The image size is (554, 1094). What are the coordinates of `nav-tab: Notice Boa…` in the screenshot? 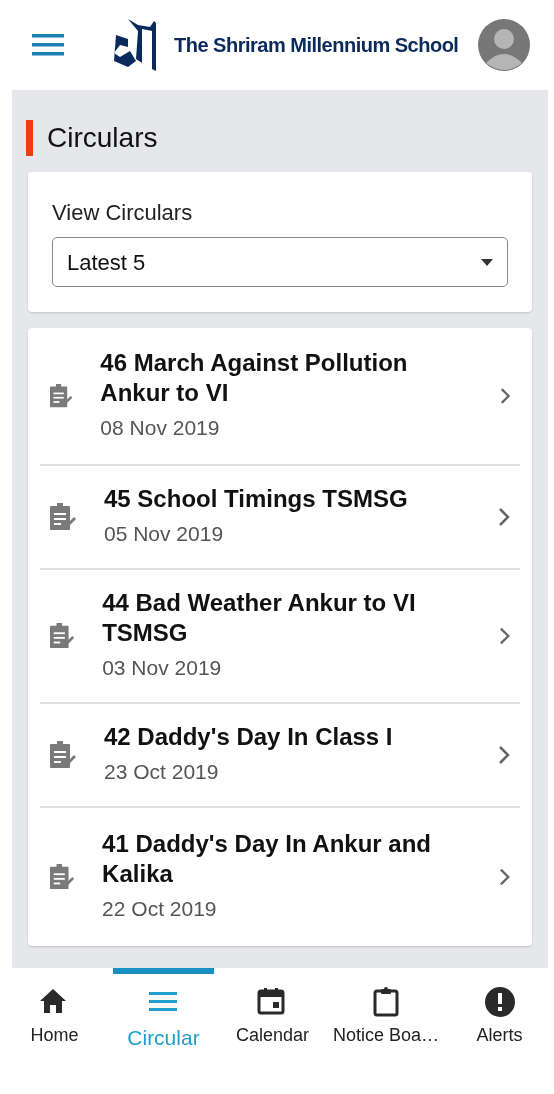 It's located at (385, 1014).